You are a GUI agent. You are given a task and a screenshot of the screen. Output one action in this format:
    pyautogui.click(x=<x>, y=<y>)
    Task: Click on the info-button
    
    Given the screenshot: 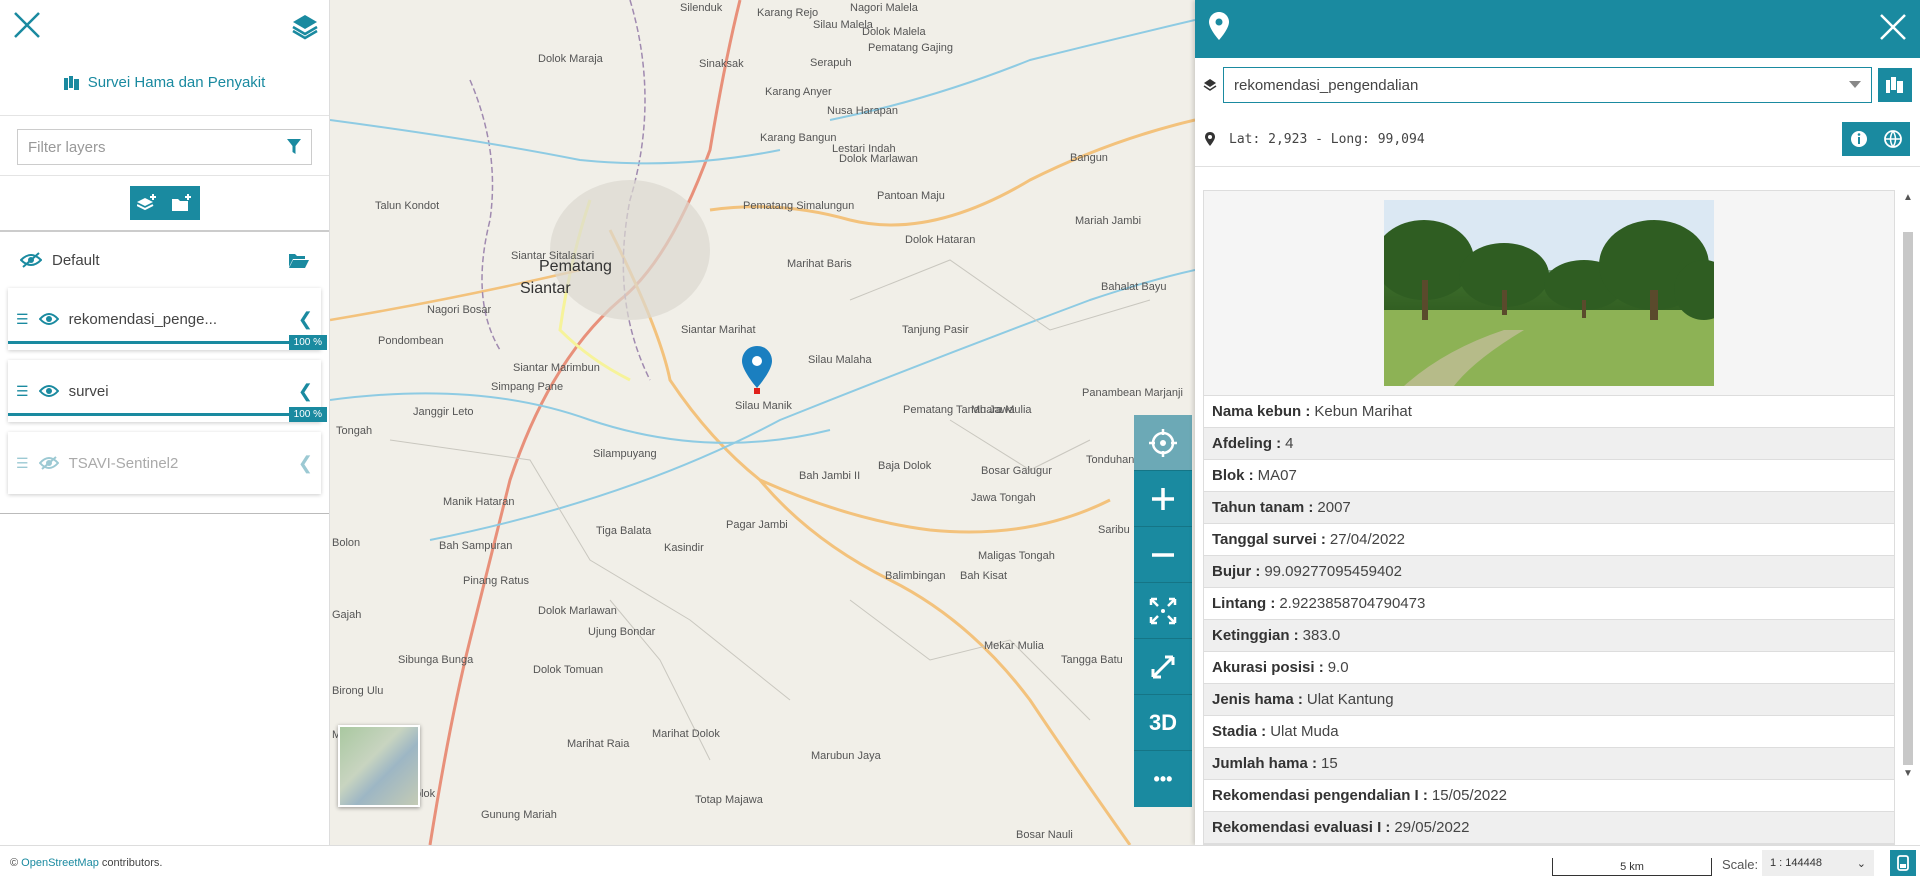 What is the action you would take?
    pyautogui.click(x=1859, y=139)
    